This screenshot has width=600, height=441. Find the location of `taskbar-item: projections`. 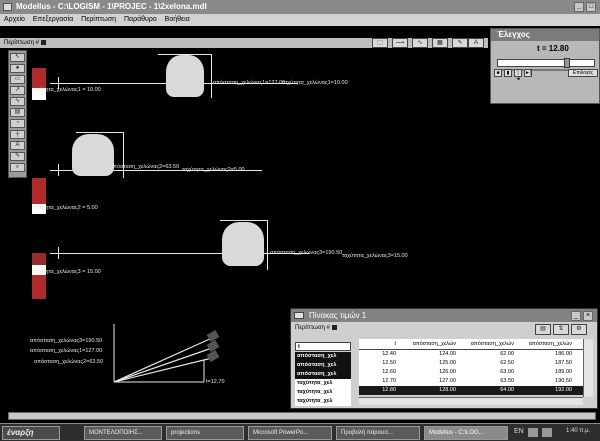

taskbar-item: projections is located at coordinates (205, 433).